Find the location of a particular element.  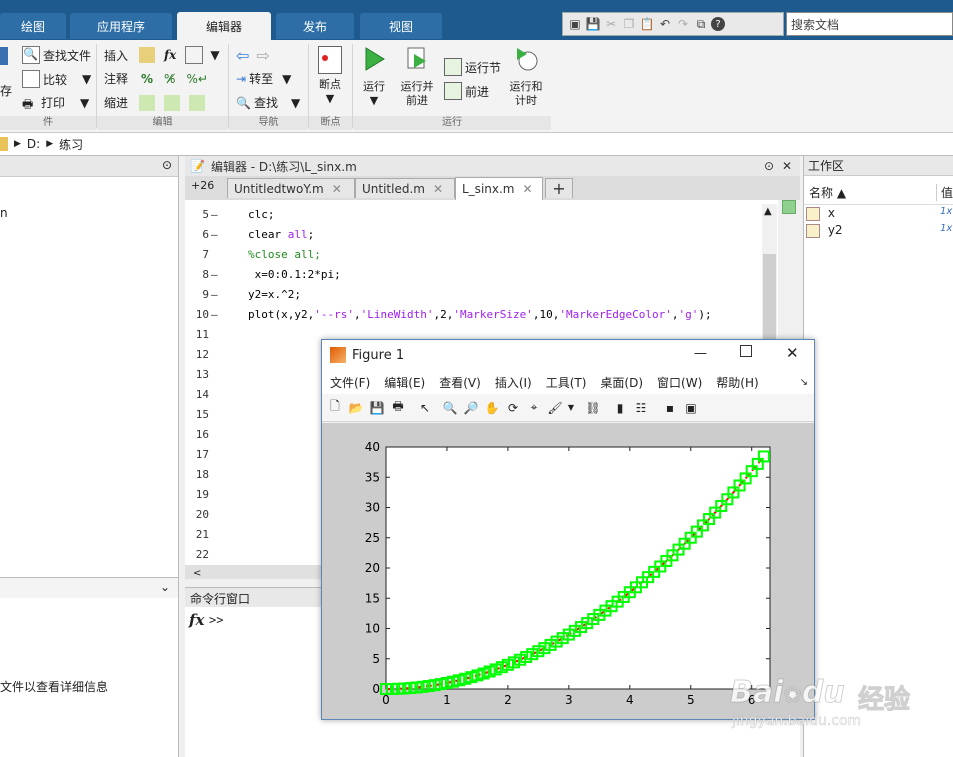

editor-tab: Untitled.m ✕ is located at coordinates (405, 188).